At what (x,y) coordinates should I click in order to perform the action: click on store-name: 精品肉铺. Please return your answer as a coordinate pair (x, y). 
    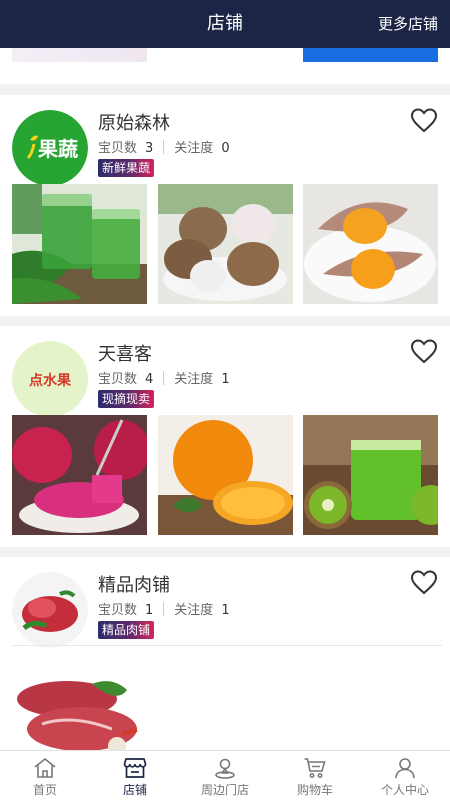
    Looking at the image, I should click on (134, 584).